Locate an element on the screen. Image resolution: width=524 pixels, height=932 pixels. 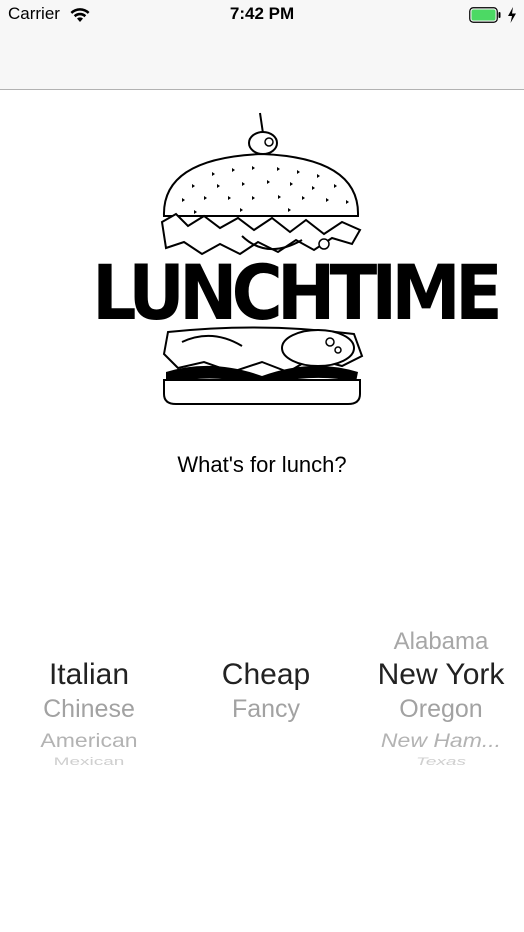
picker-item: Oregon is located at coordinates (440, 709).